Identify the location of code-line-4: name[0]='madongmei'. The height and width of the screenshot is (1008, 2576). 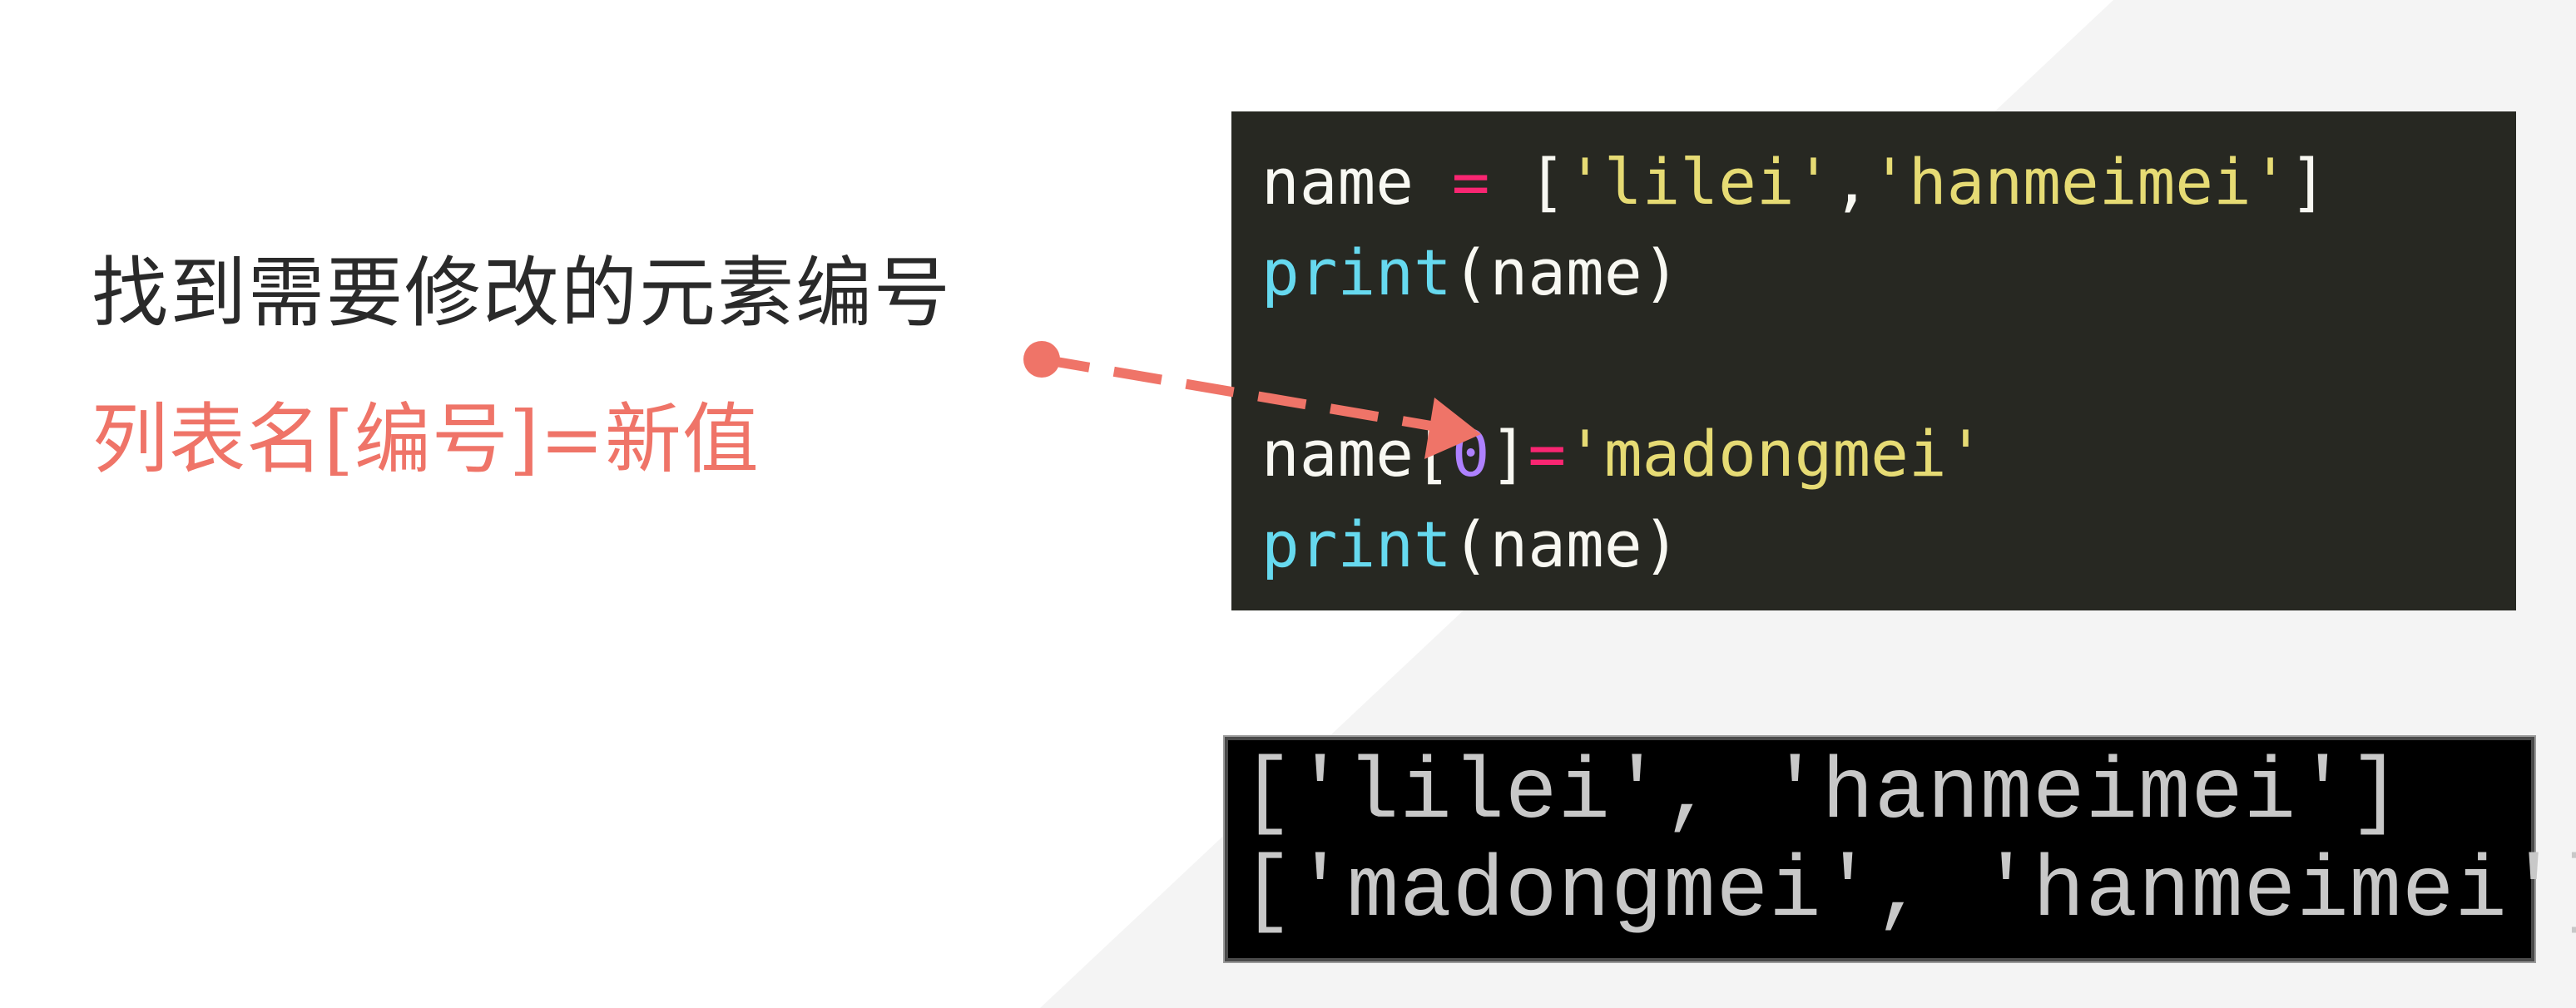
(1888, 453).